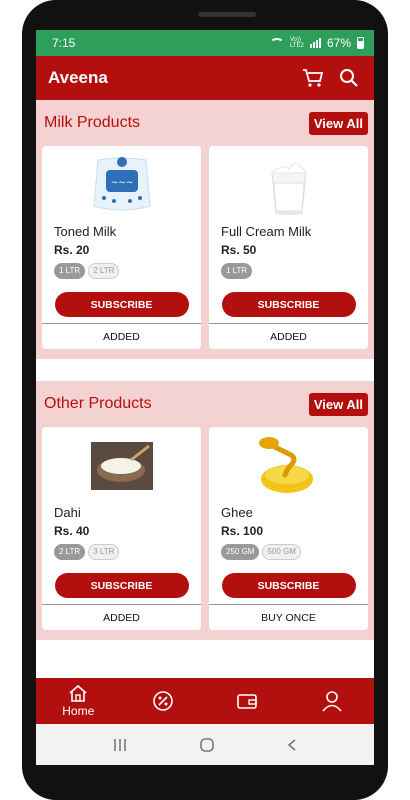 The height and width of the screenshot is (800, 410). Describe the element at coordinates (315, 43) in the screenshot. I see `signal-icon` at that location.